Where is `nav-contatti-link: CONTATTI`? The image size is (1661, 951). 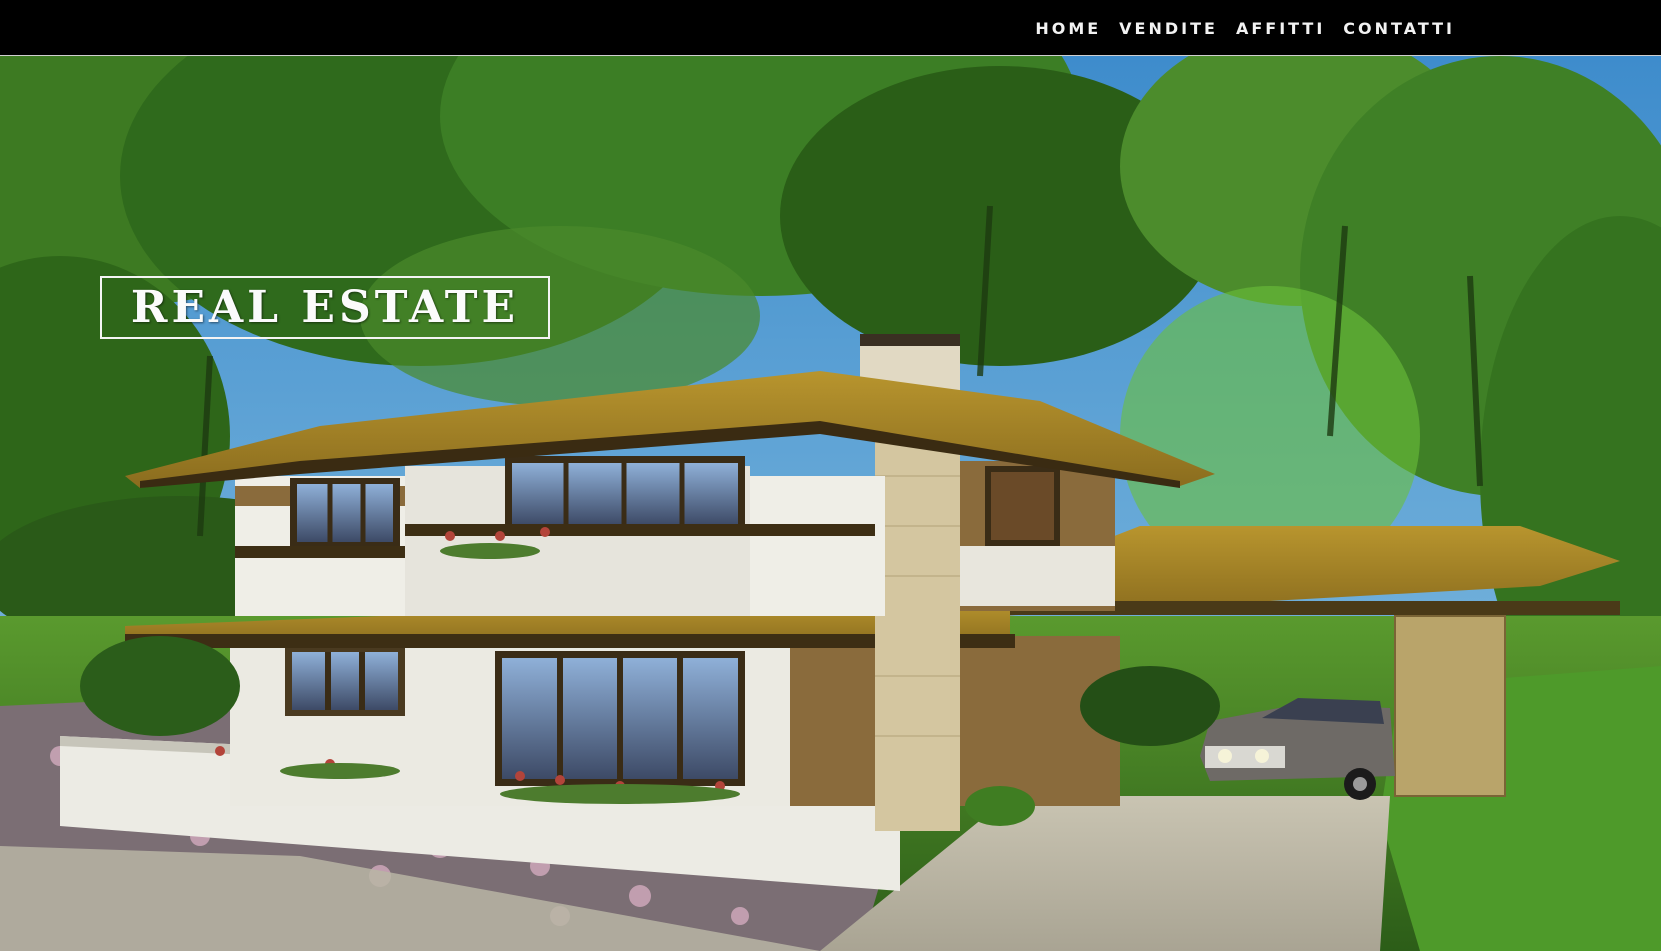 nav-contatti-link: CONTATTI is located at coordinates (1399, 28).